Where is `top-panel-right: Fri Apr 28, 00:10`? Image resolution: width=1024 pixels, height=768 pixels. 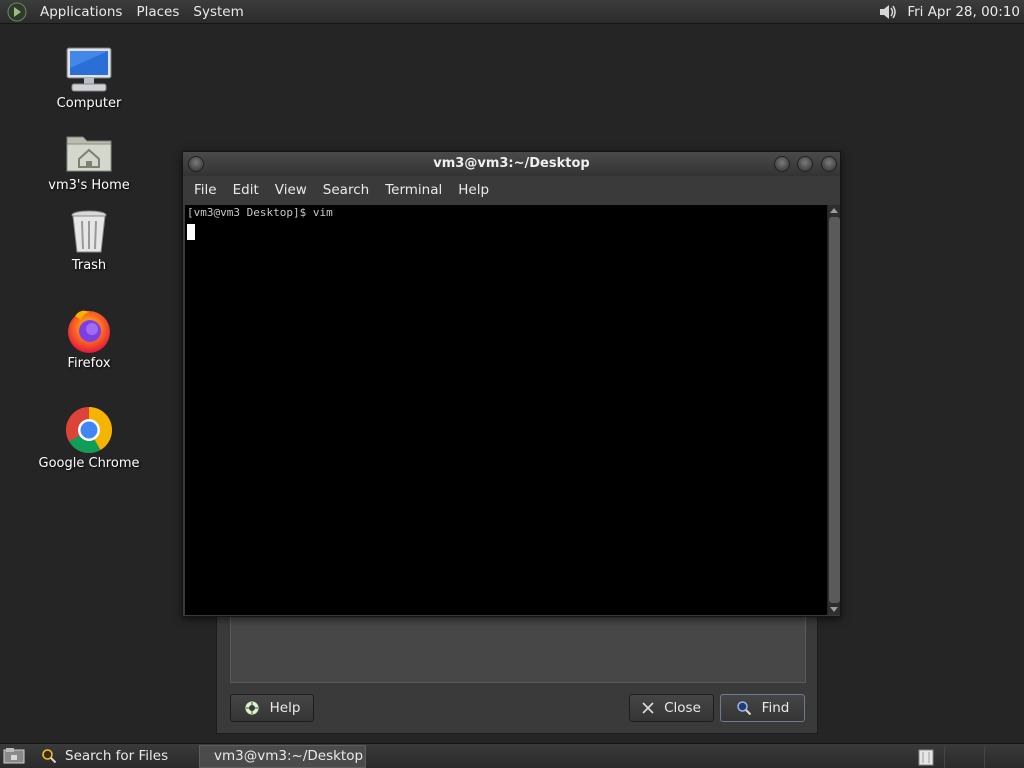
top-panel-right: Fri Apr 28, 00:10 is located at coordinates (950, 12).